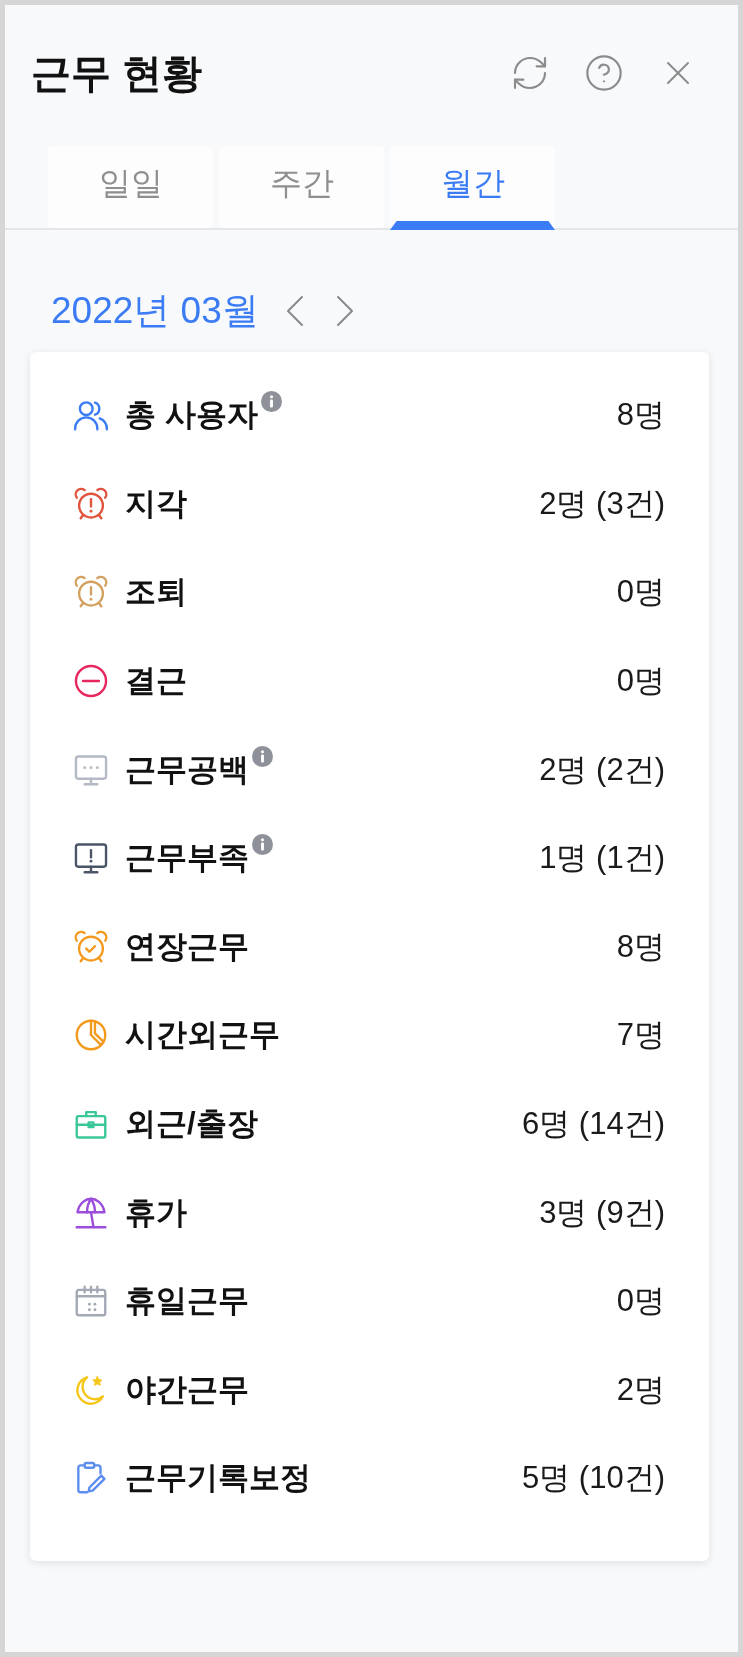 The width and height of the screenshot is (743, 1657). What do you see at coordinates (202, 1035) in the screenshot?
I see `stat-label: 시간외근무` at bounding box center [202, 1035].